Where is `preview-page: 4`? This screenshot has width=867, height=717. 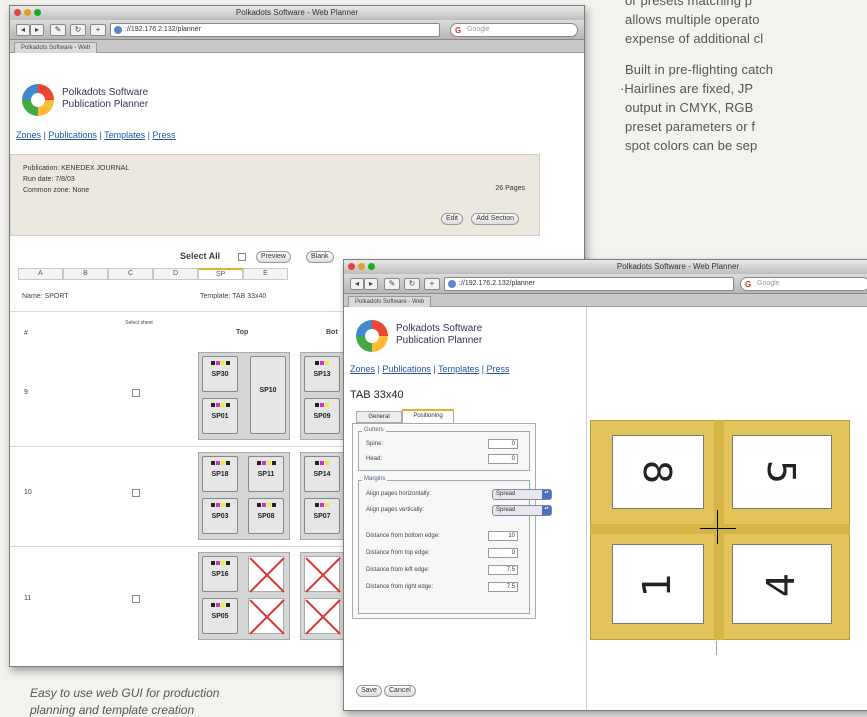
preview-page: 4 is located at coordinates (782, 584).